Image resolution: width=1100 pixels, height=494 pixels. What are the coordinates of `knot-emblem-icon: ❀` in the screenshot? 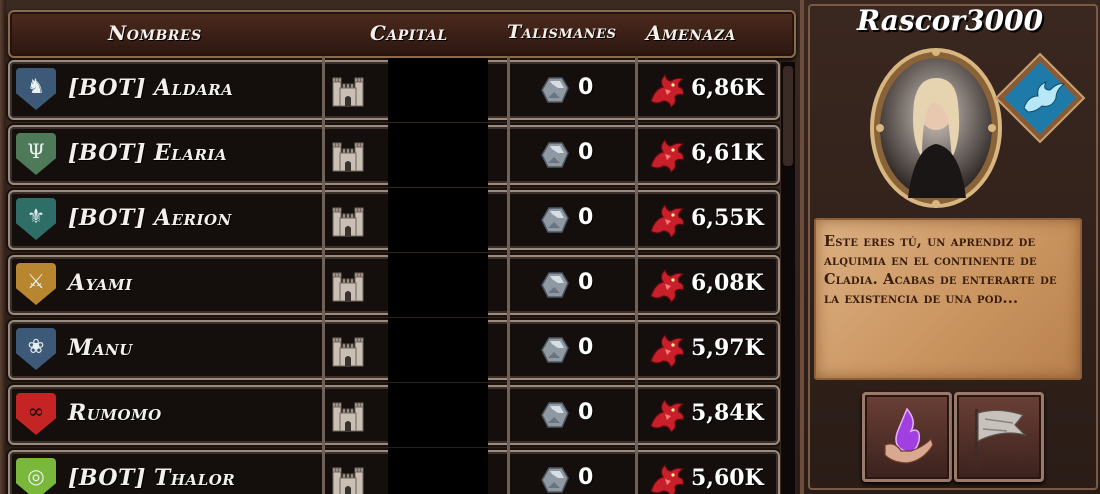 It's located at (36, 346).